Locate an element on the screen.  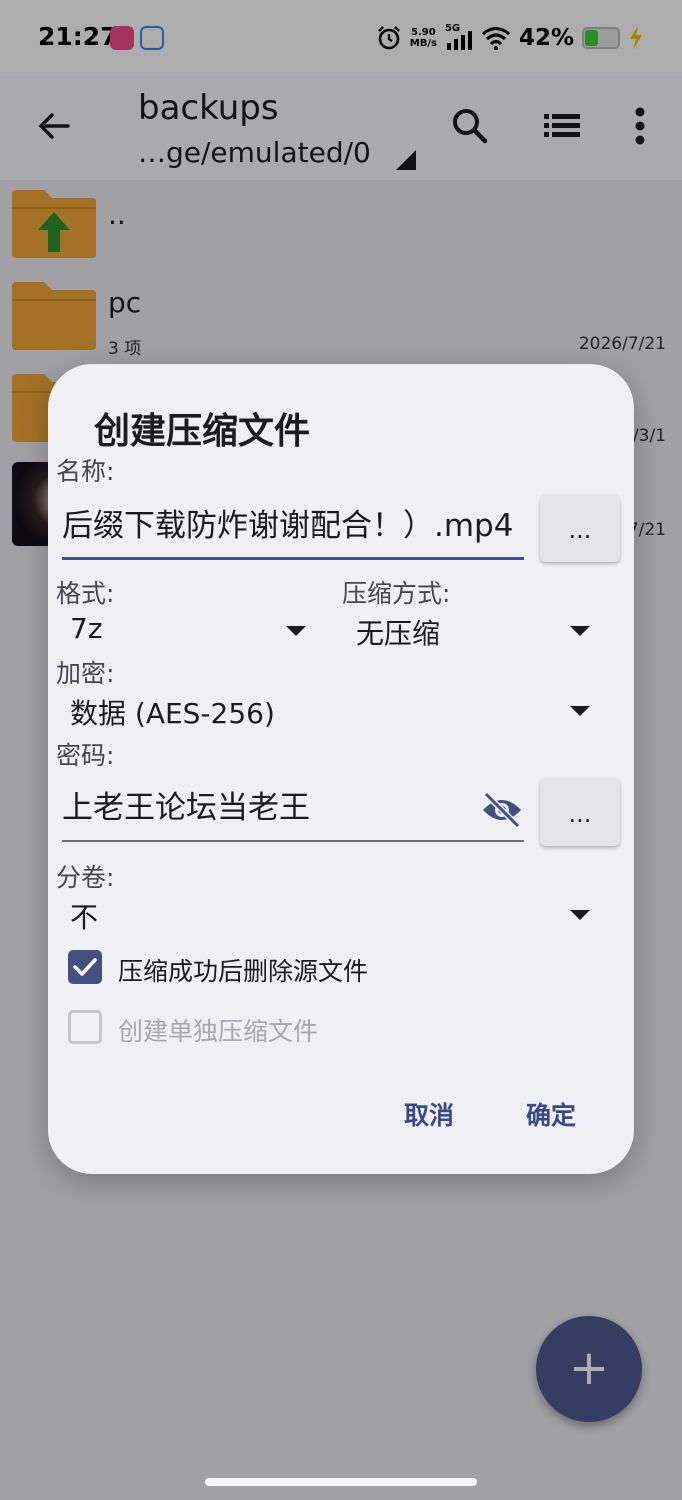
compression-label: 压缩方式: is located at coordinates (396, 593).